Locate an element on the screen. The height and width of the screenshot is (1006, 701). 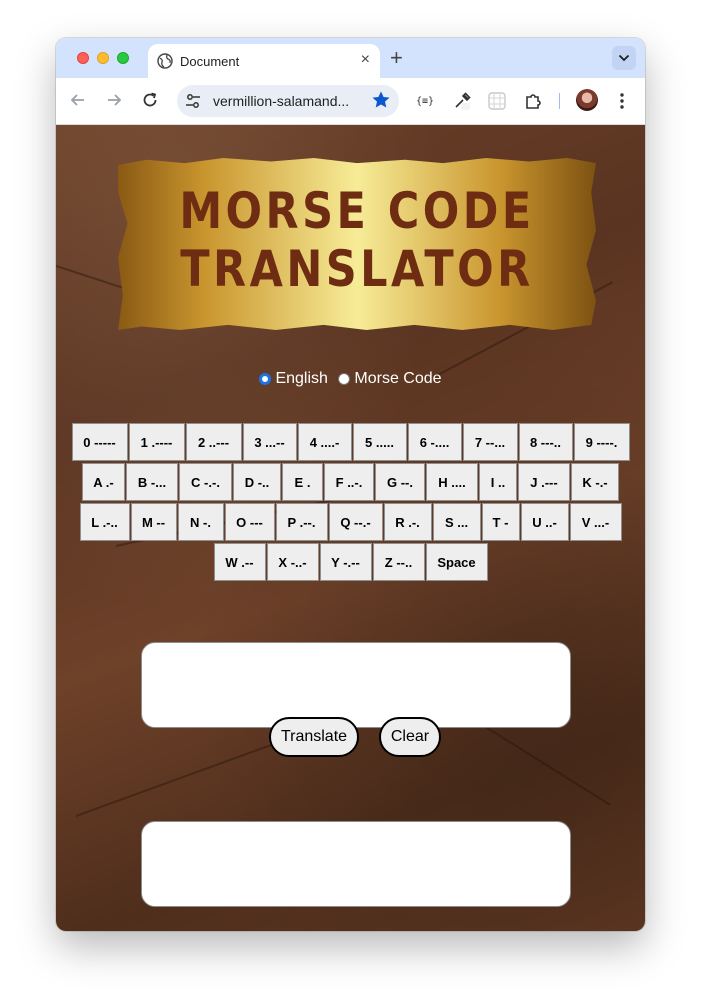
output-textarea is located at coordinates (356, 864).